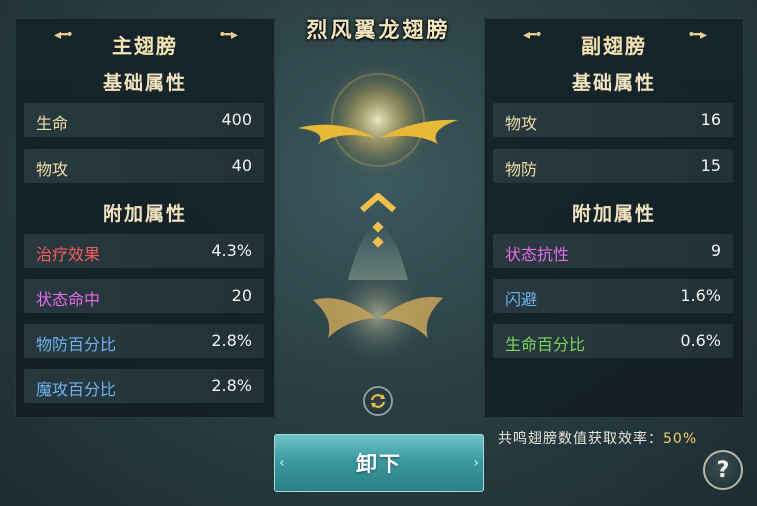 This screenshot has width=757, height=506. Describe the element at coordinates (52, 123) in the screenshot. I see `stat-name: 生命` at that location.